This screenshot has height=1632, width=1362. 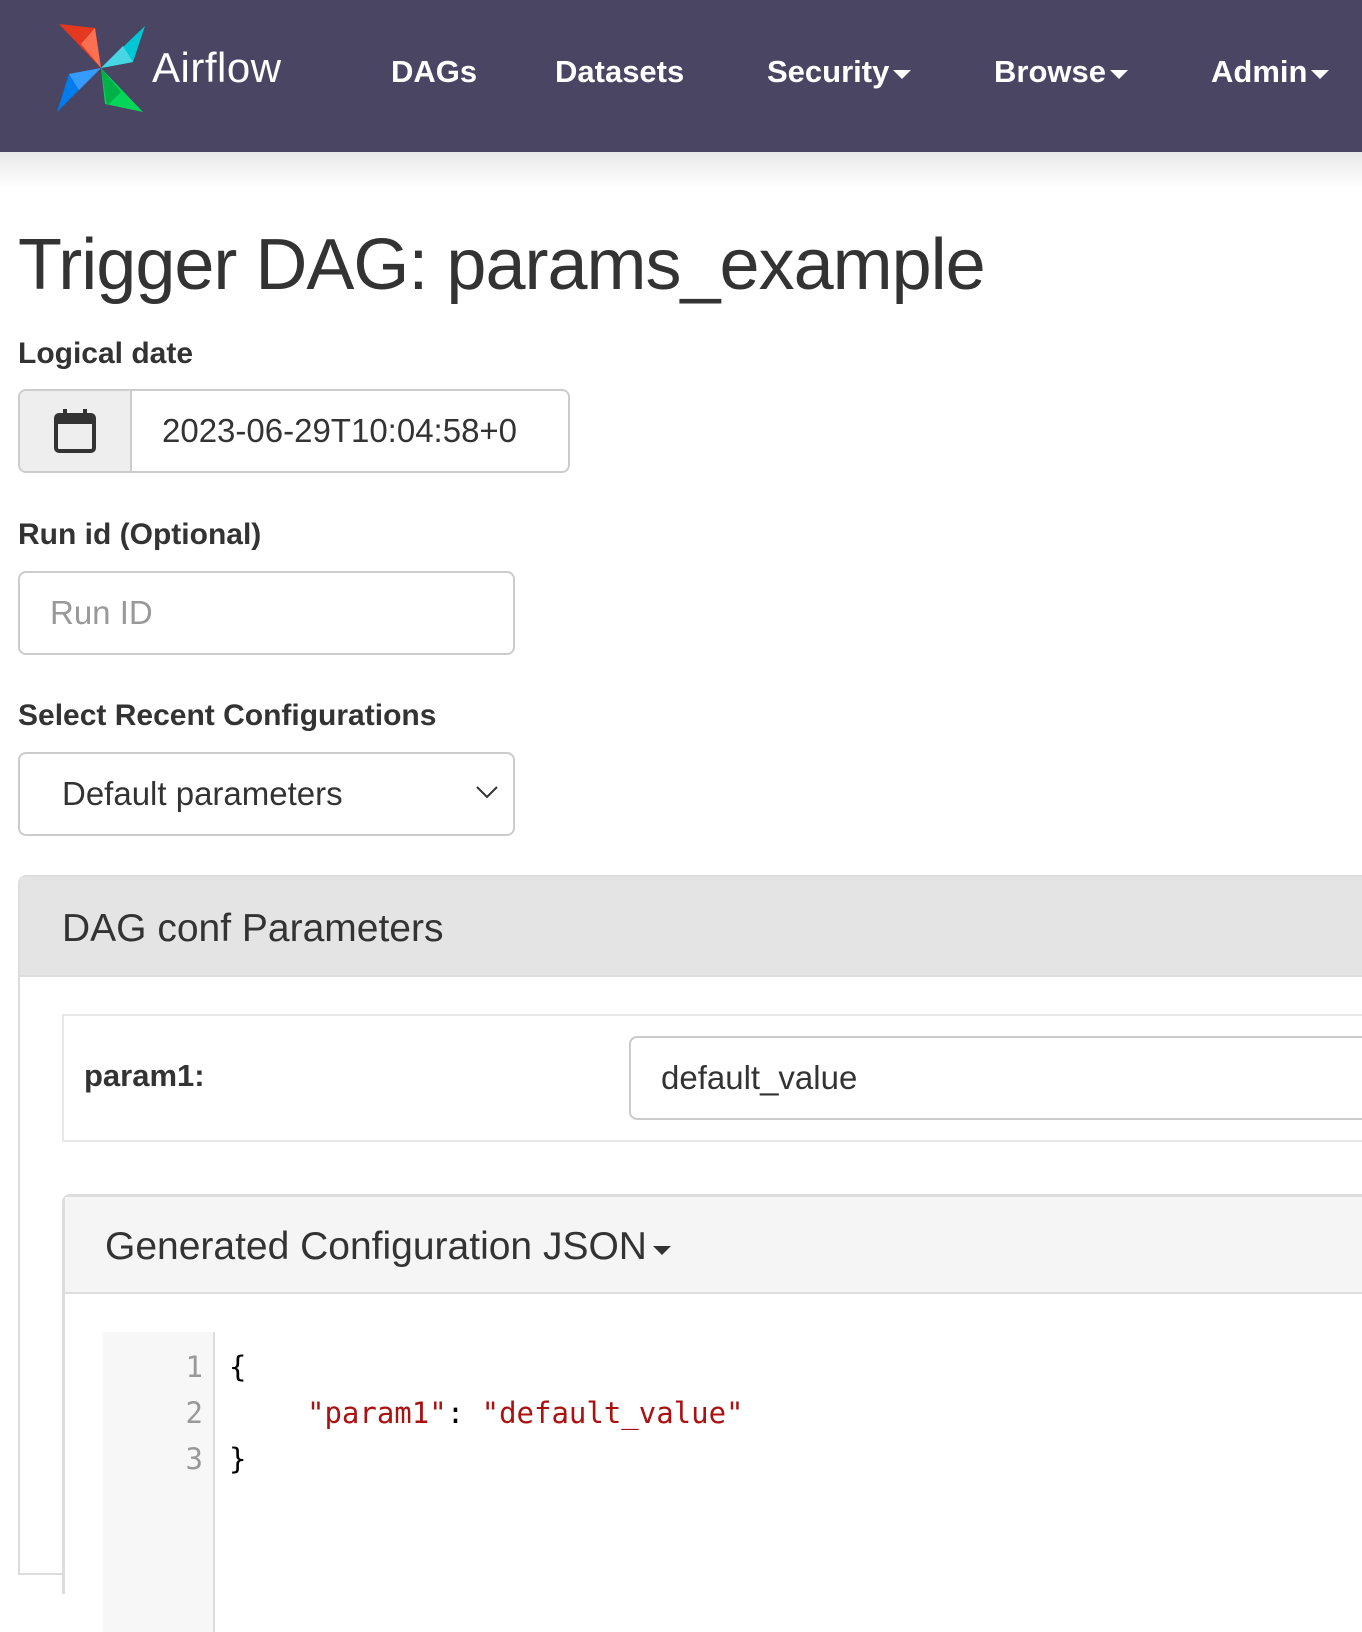 I want to click on nav-item-label: Security, so click(x=828, y=71).